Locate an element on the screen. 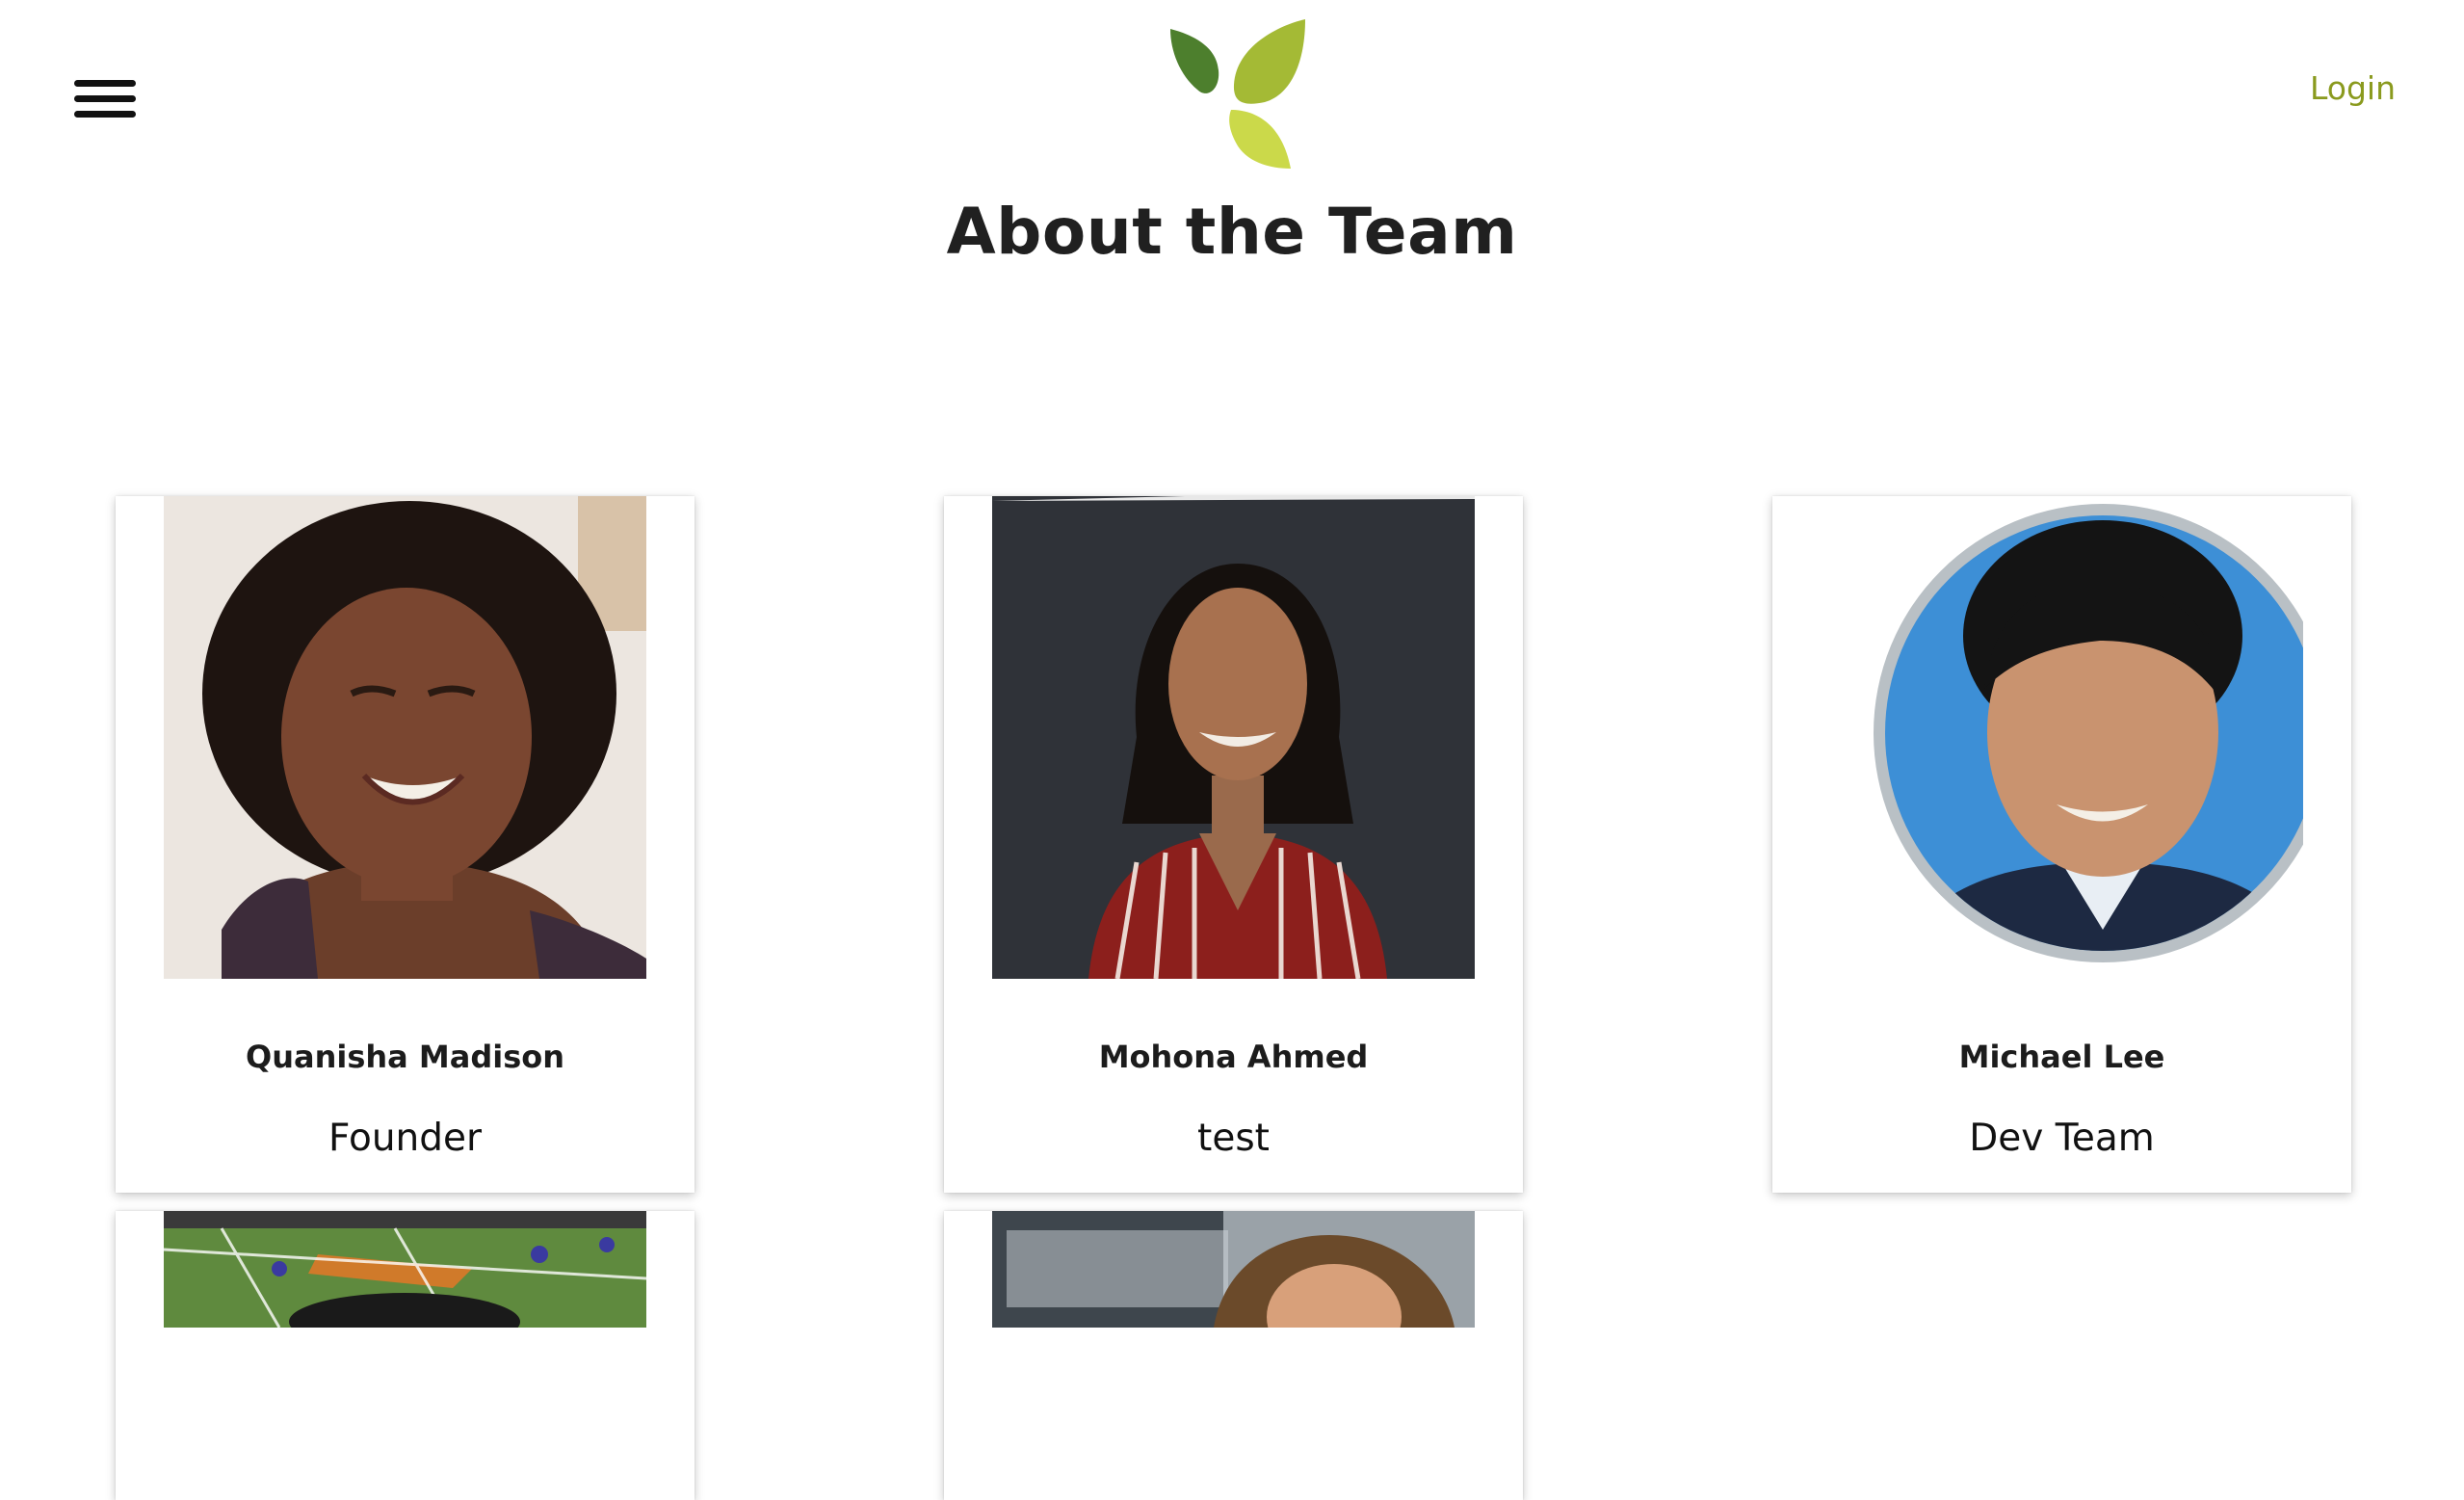 The image size is (2464, 1500). logo-dark-leaf is located at coordinates (1194, 61).